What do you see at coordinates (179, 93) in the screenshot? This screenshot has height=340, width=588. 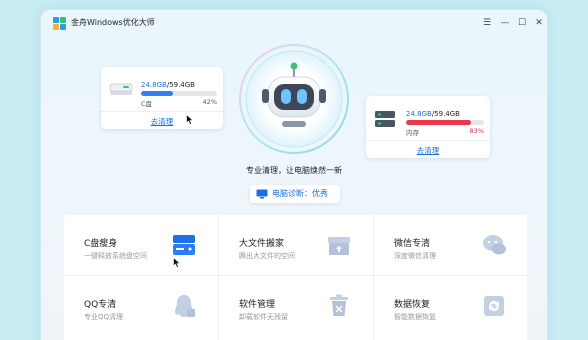 I see `disk-usage-bar` at bounding box center [179, 93].